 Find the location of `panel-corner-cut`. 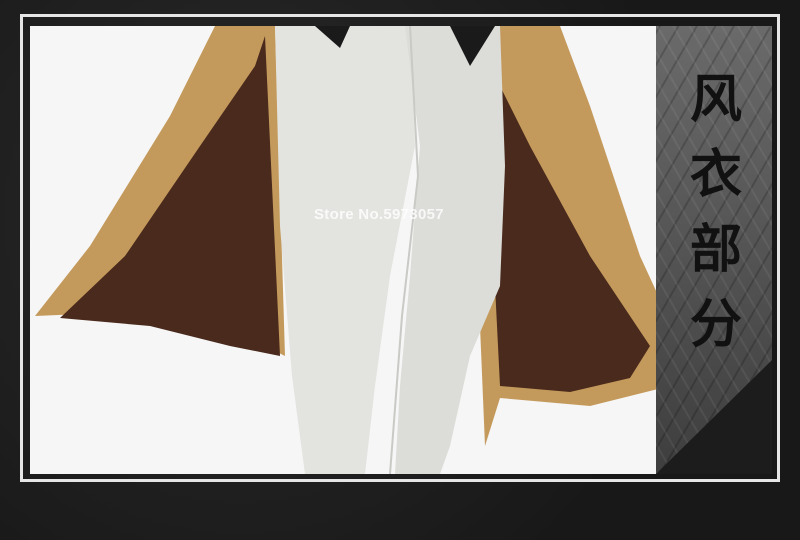

panel-corner-cut is located at coordinates (714, 417).